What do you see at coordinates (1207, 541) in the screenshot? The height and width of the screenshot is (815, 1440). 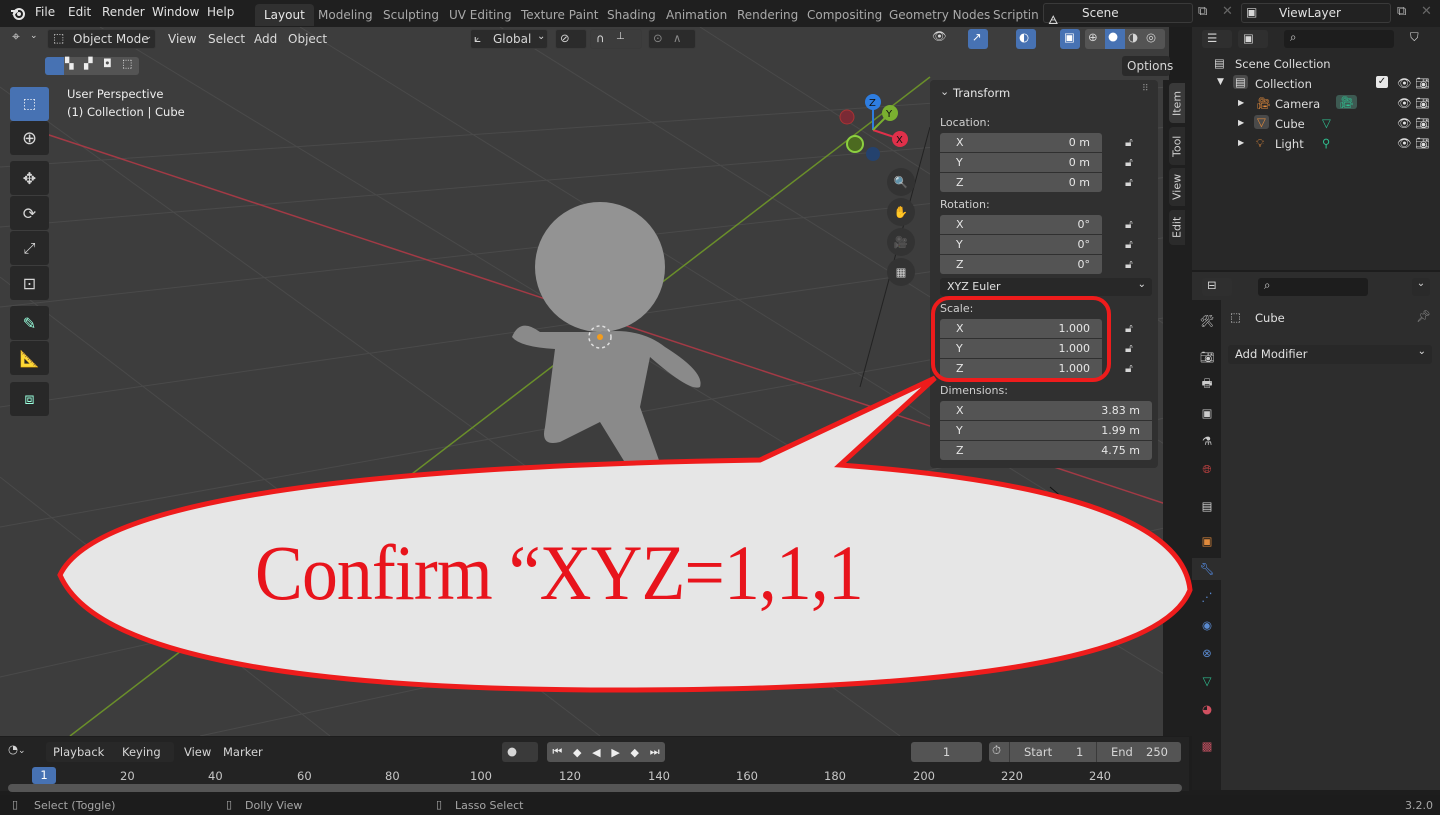 I see `tab-object-properties: ▣` at bounding box center [1207, 541].